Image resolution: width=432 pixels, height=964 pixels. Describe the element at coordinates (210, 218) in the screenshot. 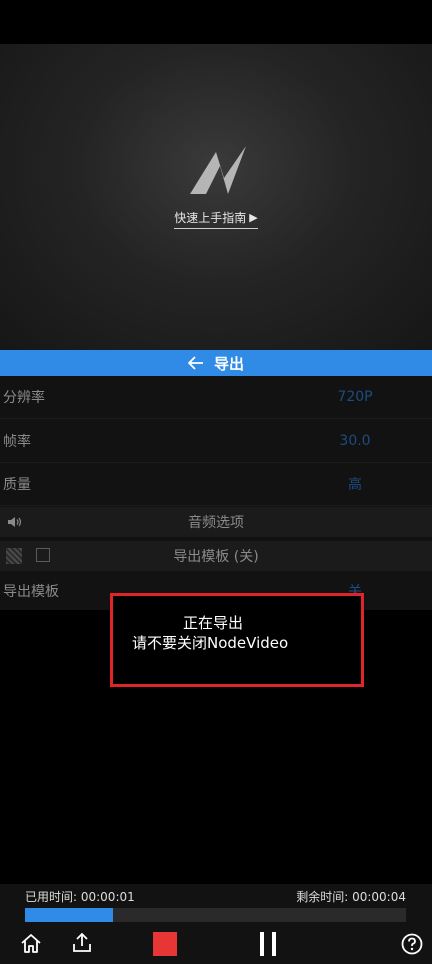

I see `guide-link-label: 快速上手指南` at that location.